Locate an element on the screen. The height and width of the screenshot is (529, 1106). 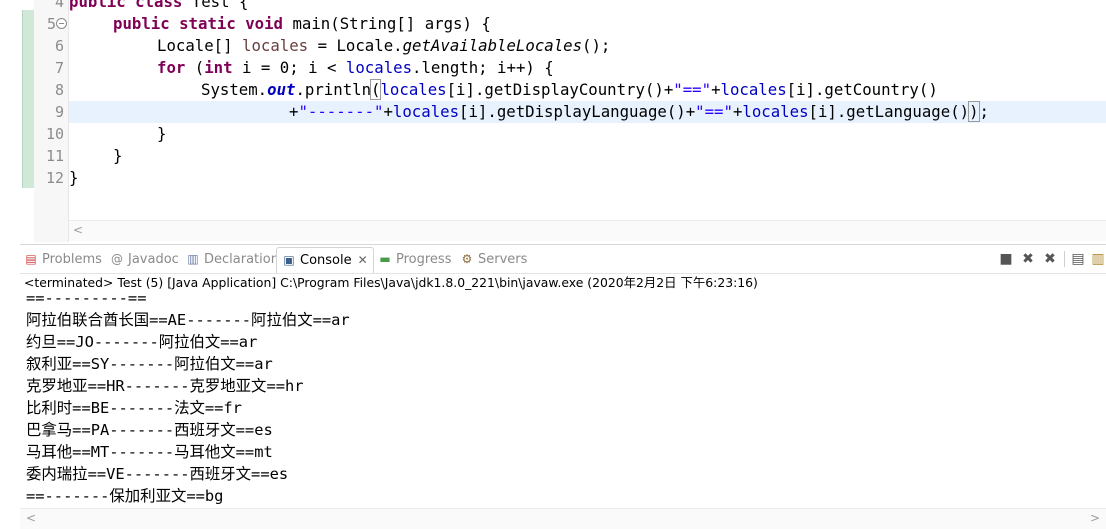
code-line-5: public static void main(String[] args) { is located at coordinates (302, 24).